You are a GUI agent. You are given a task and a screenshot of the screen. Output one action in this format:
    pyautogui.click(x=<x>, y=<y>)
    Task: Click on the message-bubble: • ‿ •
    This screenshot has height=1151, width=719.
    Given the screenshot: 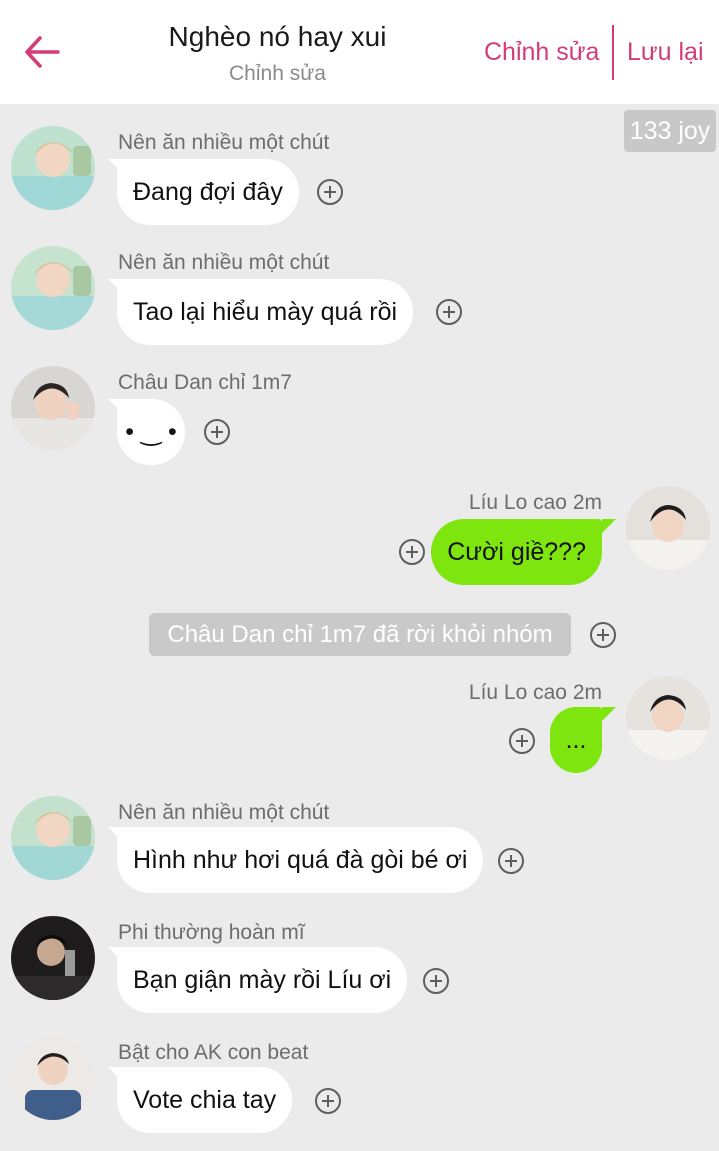 What is the action you would take?
    pyautogui.click(x=151, y=432)
    